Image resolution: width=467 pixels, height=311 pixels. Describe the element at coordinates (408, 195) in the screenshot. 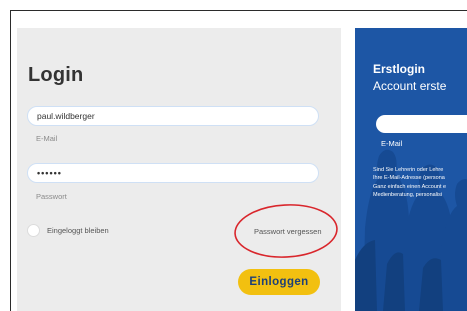

I see `signup-text-line: Medienberatung, personalisi` at that location.